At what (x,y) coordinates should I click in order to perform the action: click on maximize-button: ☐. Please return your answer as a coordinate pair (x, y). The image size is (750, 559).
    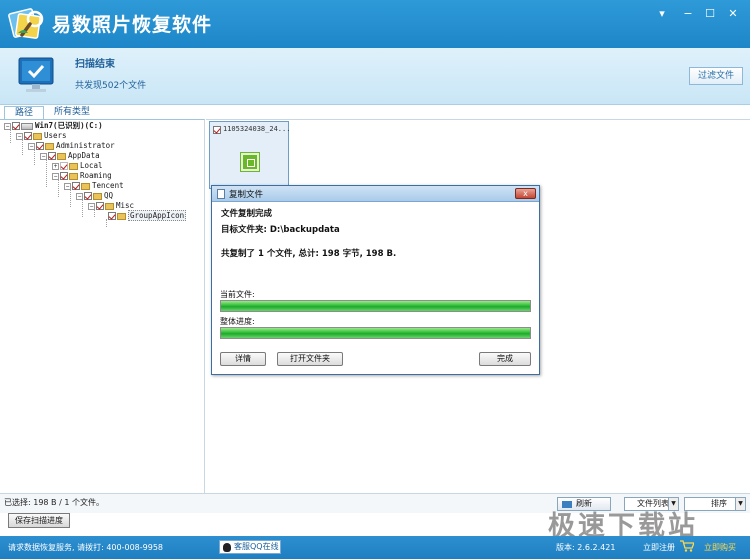
    Looking at the image, I should click on (710, 14).